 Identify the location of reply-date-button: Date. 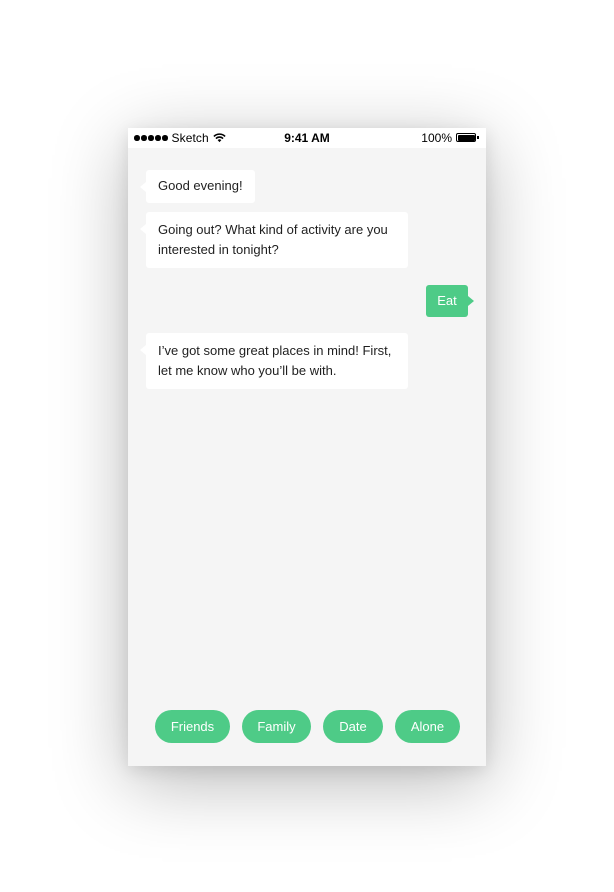
(353, 726).